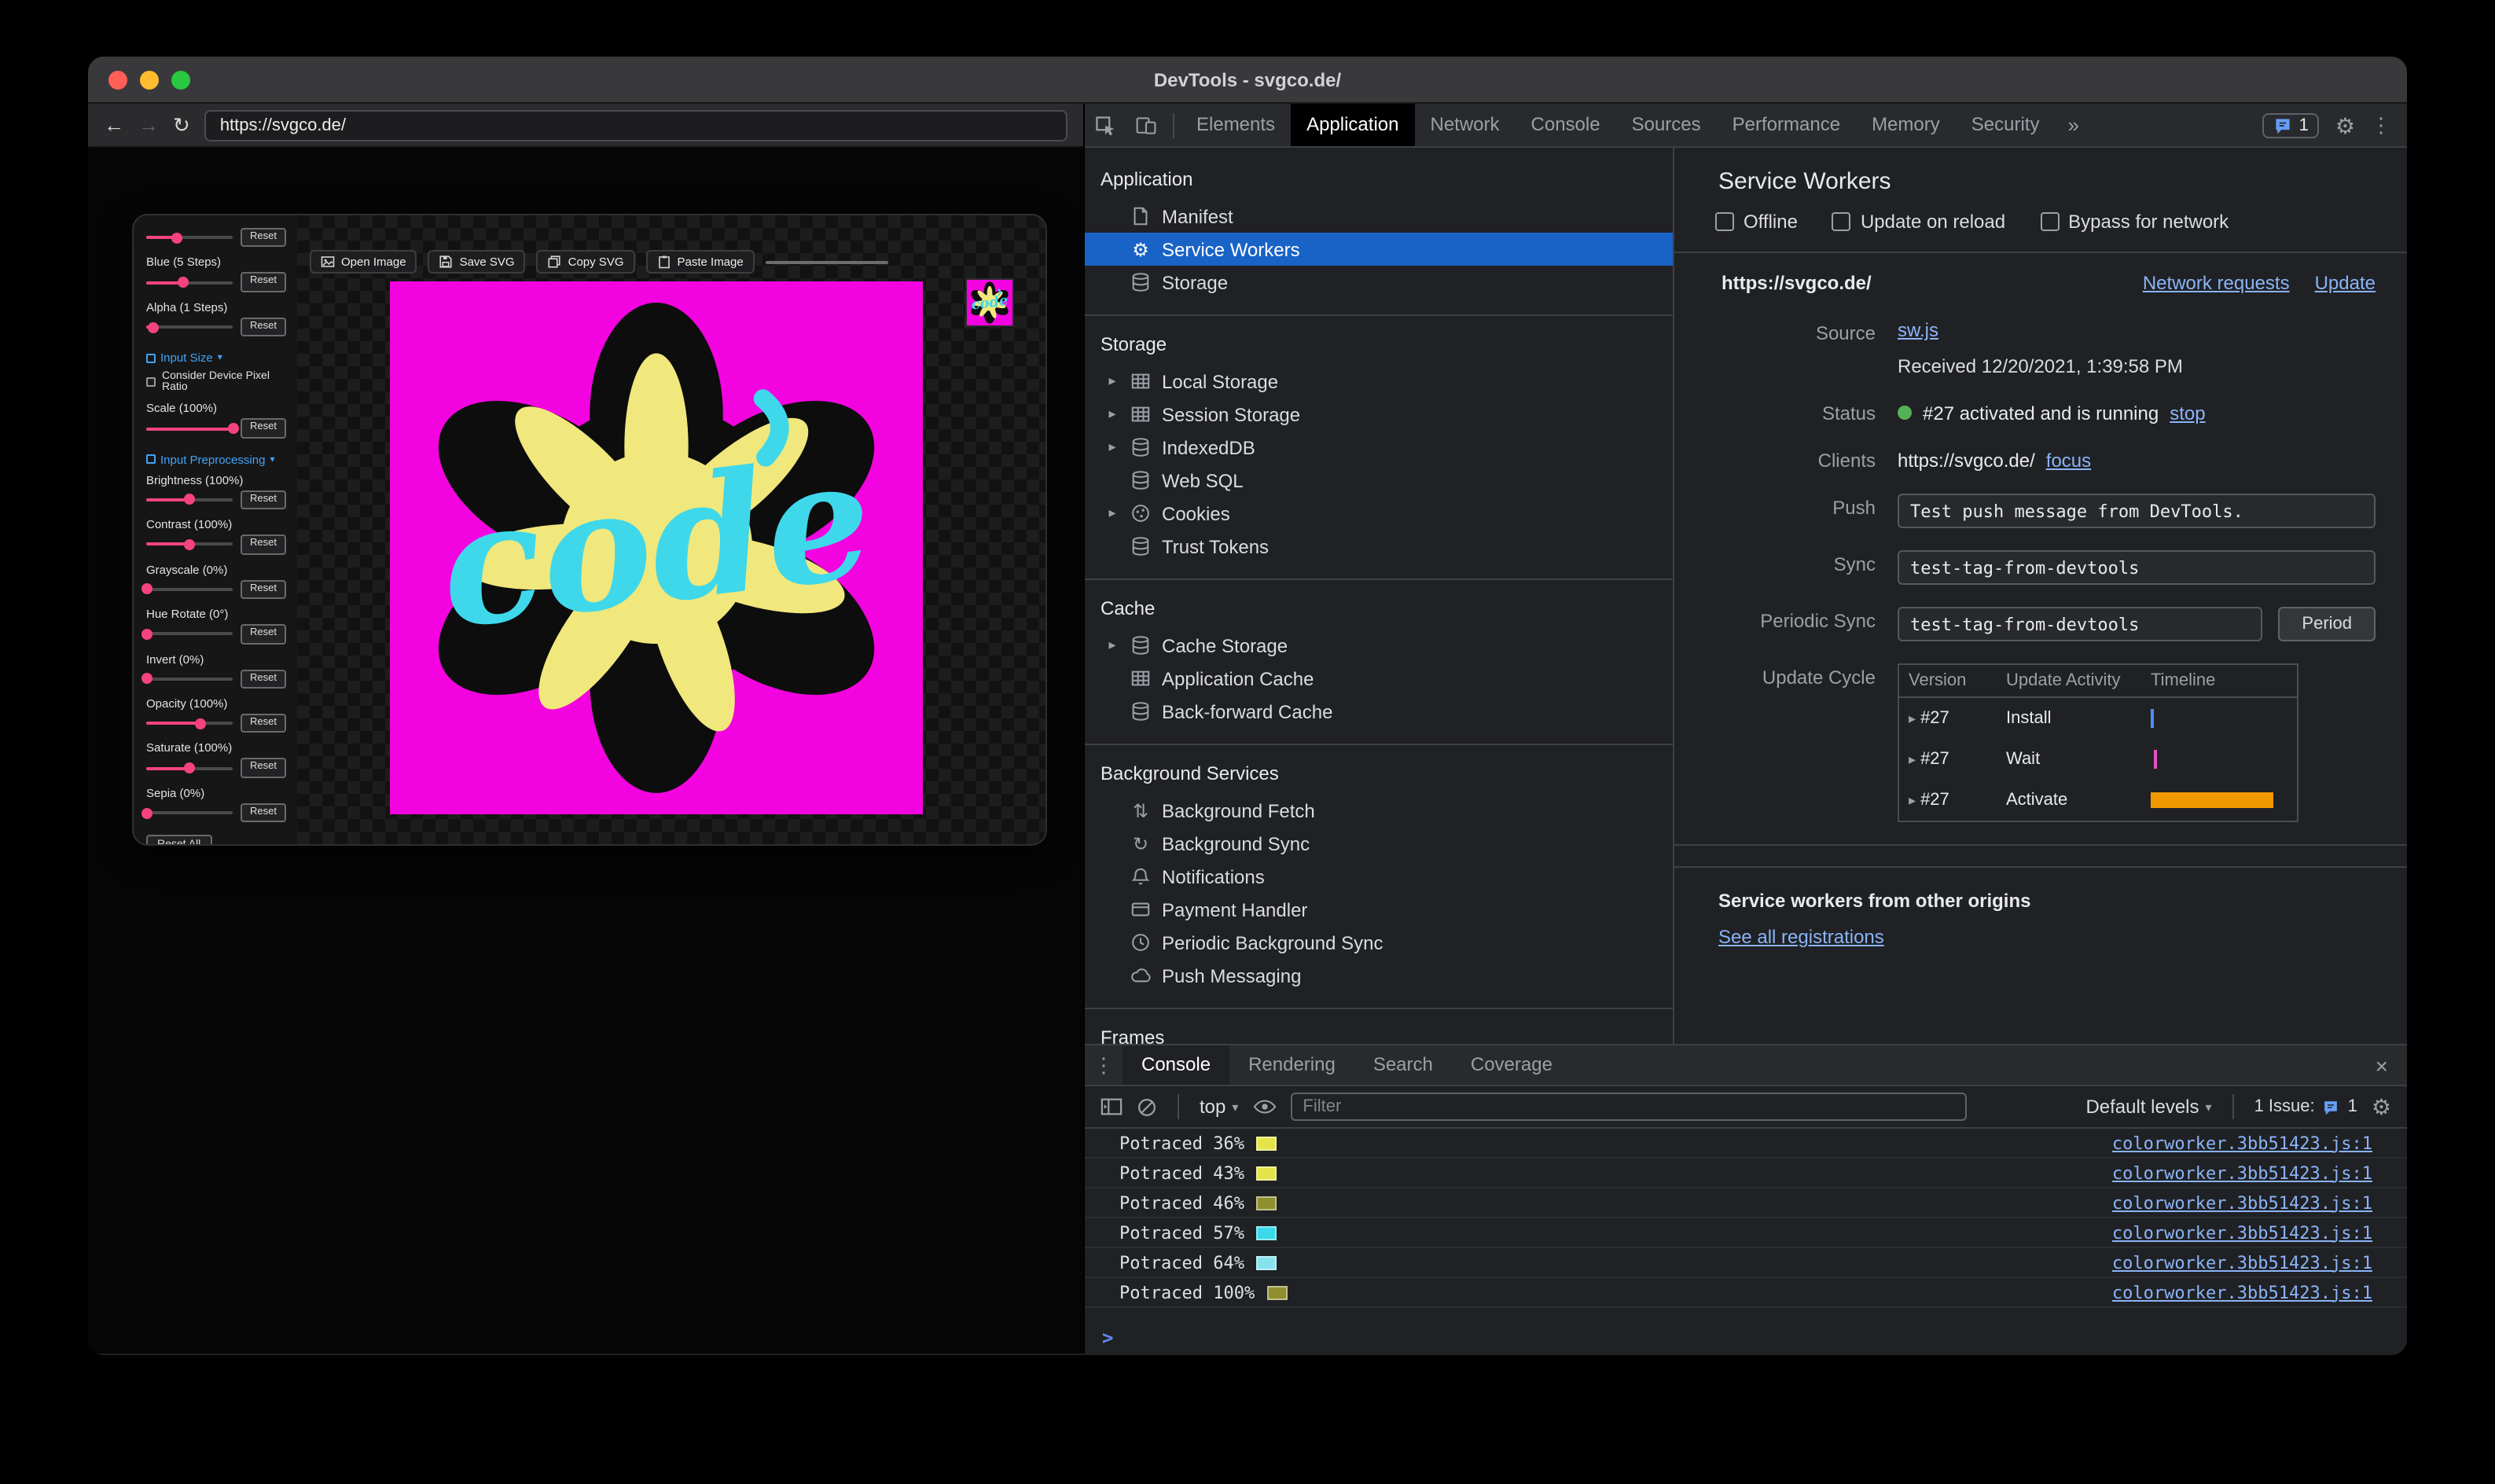 The image size is (2495, 1484). Describe the element at coordinates (364, 262) in the screenshot. I see `page-toolbar-button: Open Image` at that location.